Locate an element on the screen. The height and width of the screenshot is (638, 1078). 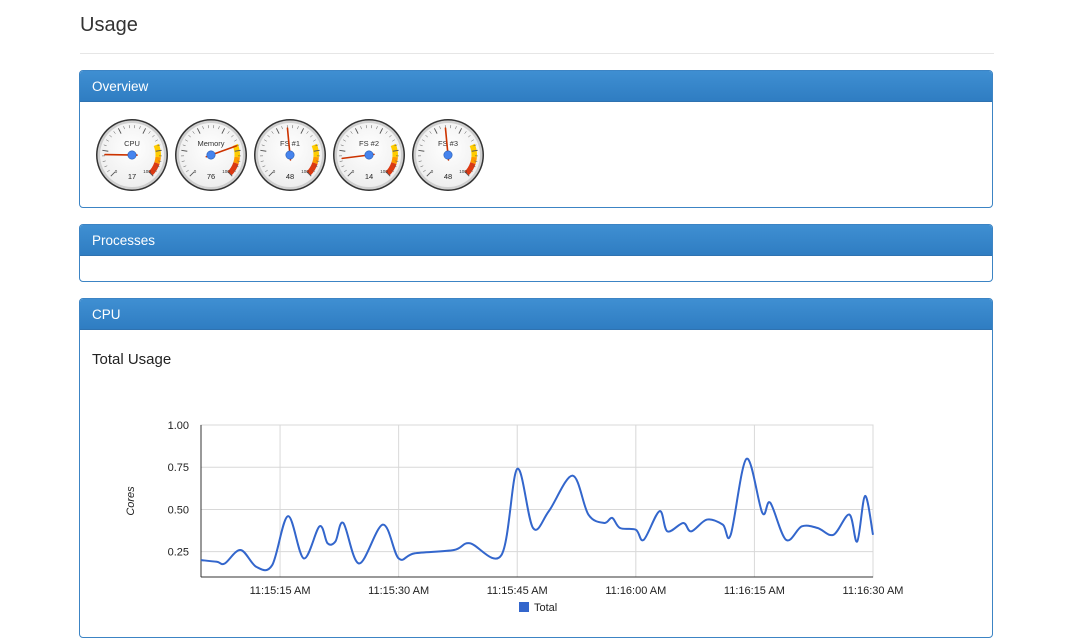
gauge-cpu: 0100CPU17 is located at coordinates (132, 155).